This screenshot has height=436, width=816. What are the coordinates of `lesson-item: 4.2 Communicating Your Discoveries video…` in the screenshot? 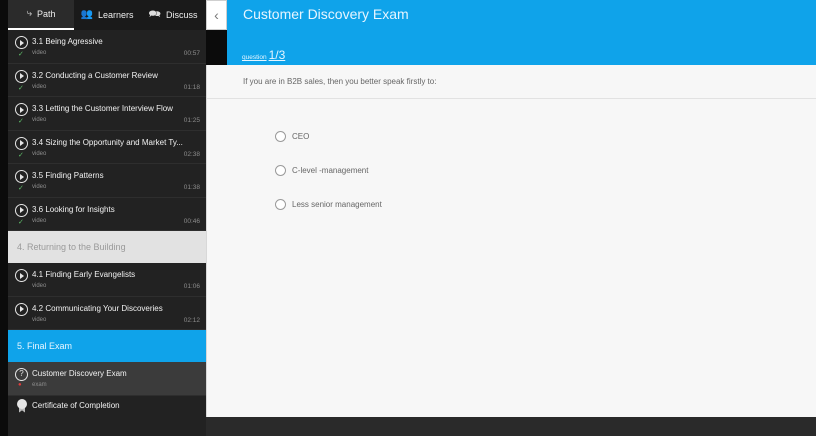 It's located at (107, 313).